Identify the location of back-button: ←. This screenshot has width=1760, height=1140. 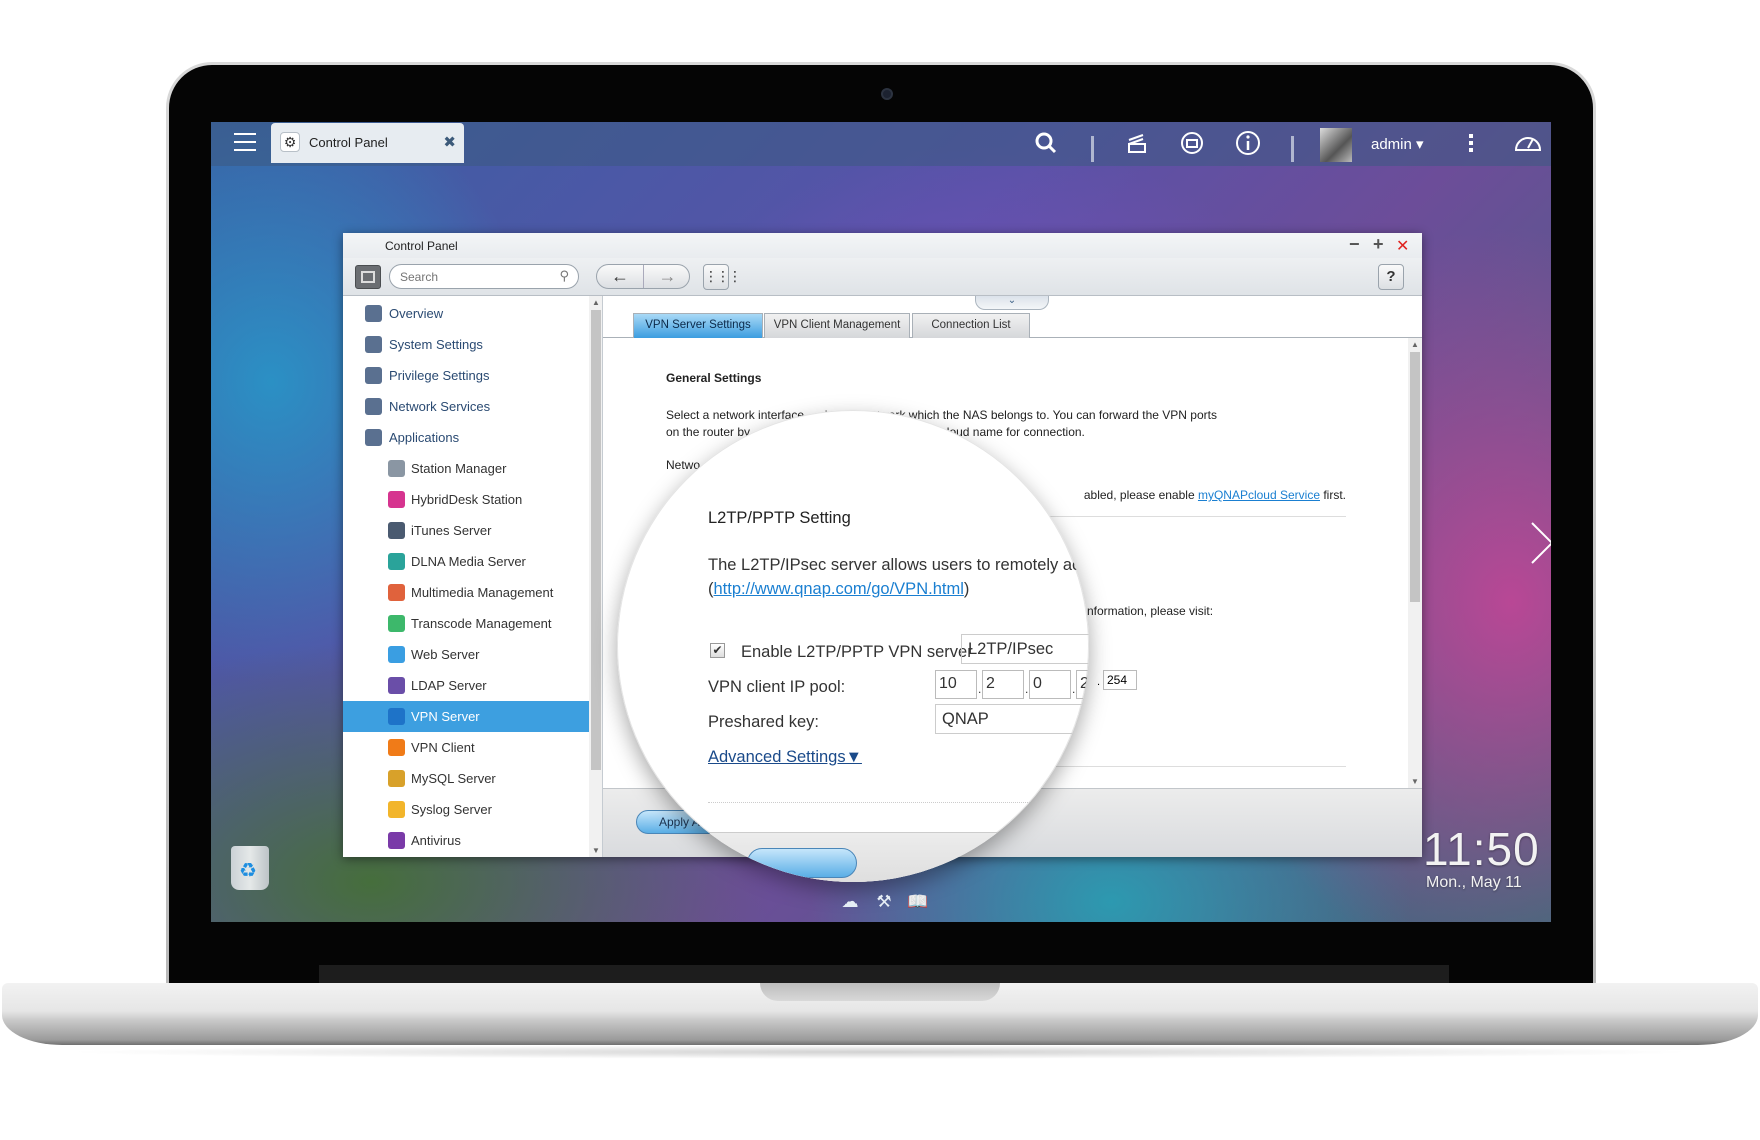
(620, 276).